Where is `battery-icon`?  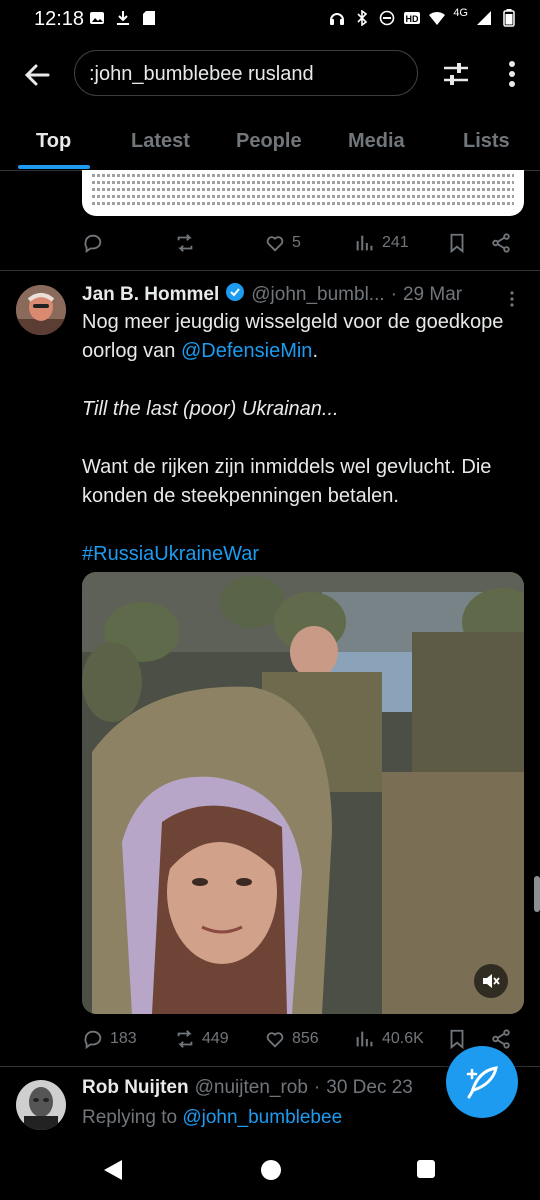
battery-icon is located at coordinates (509, 18).